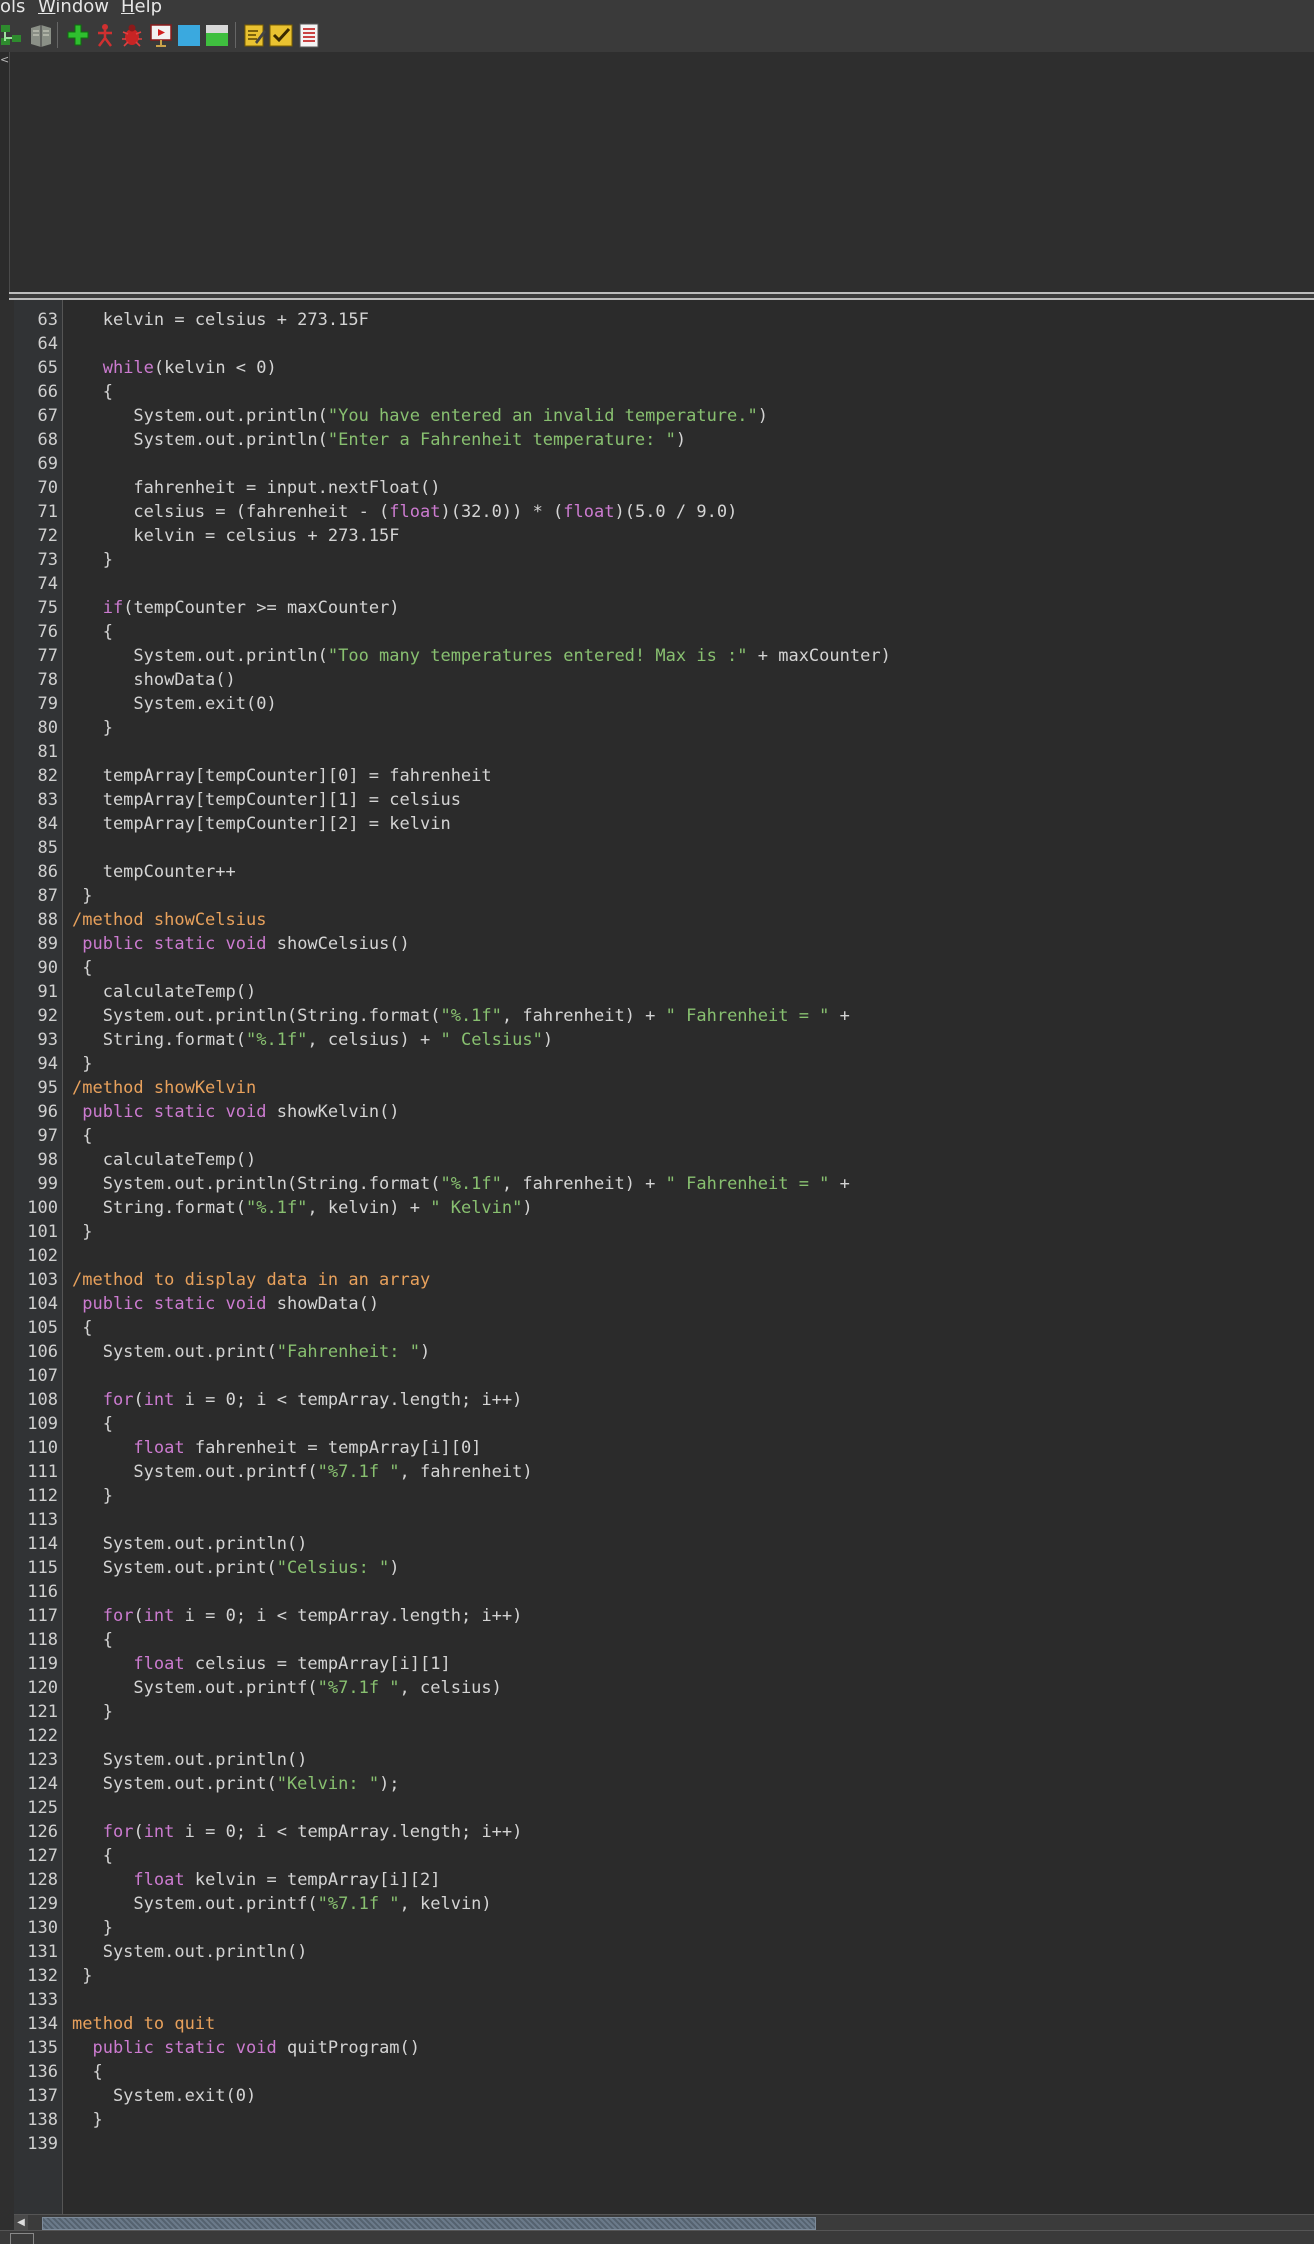  I want to click on green-window-icon, so click(217, 35).